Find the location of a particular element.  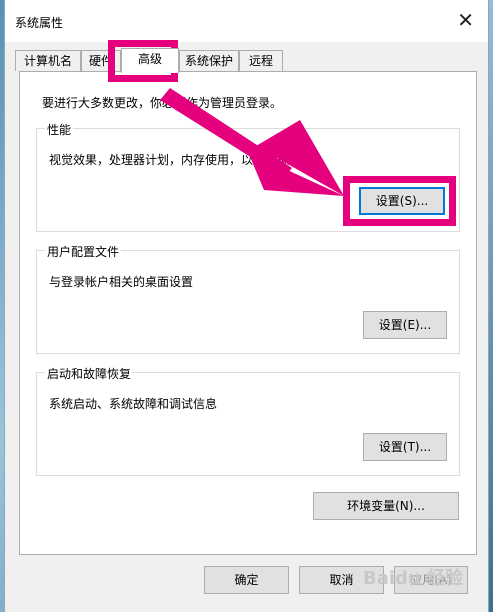

admin-note: 要进行大多数更改，你必须作为管理员登录。 is located at coordinates (162, 103).